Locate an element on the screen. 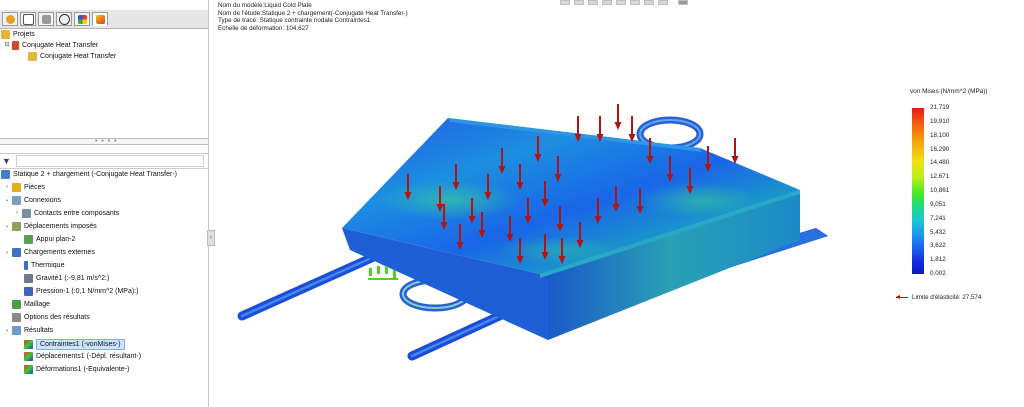 The height and width of the screenshot is (407, 1024). tab-property-manager is located at coordinates (28, 19).